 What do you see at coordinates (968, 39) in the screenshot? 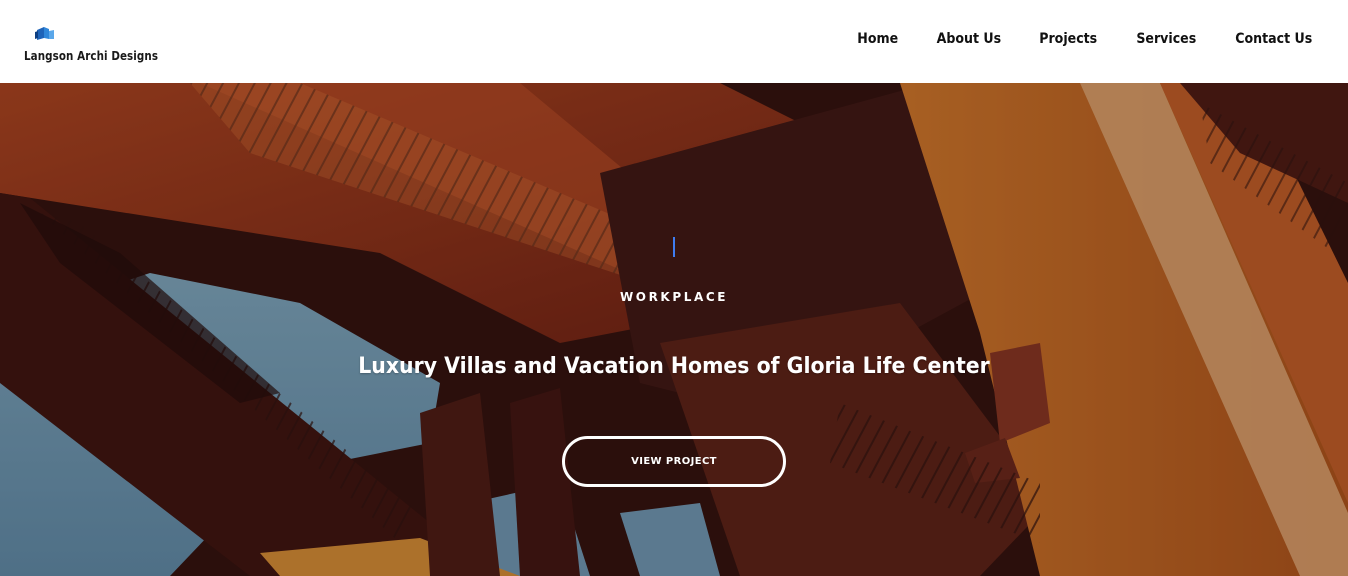
I see `nav-about-us: About Us` at bounding box center [968, 39].